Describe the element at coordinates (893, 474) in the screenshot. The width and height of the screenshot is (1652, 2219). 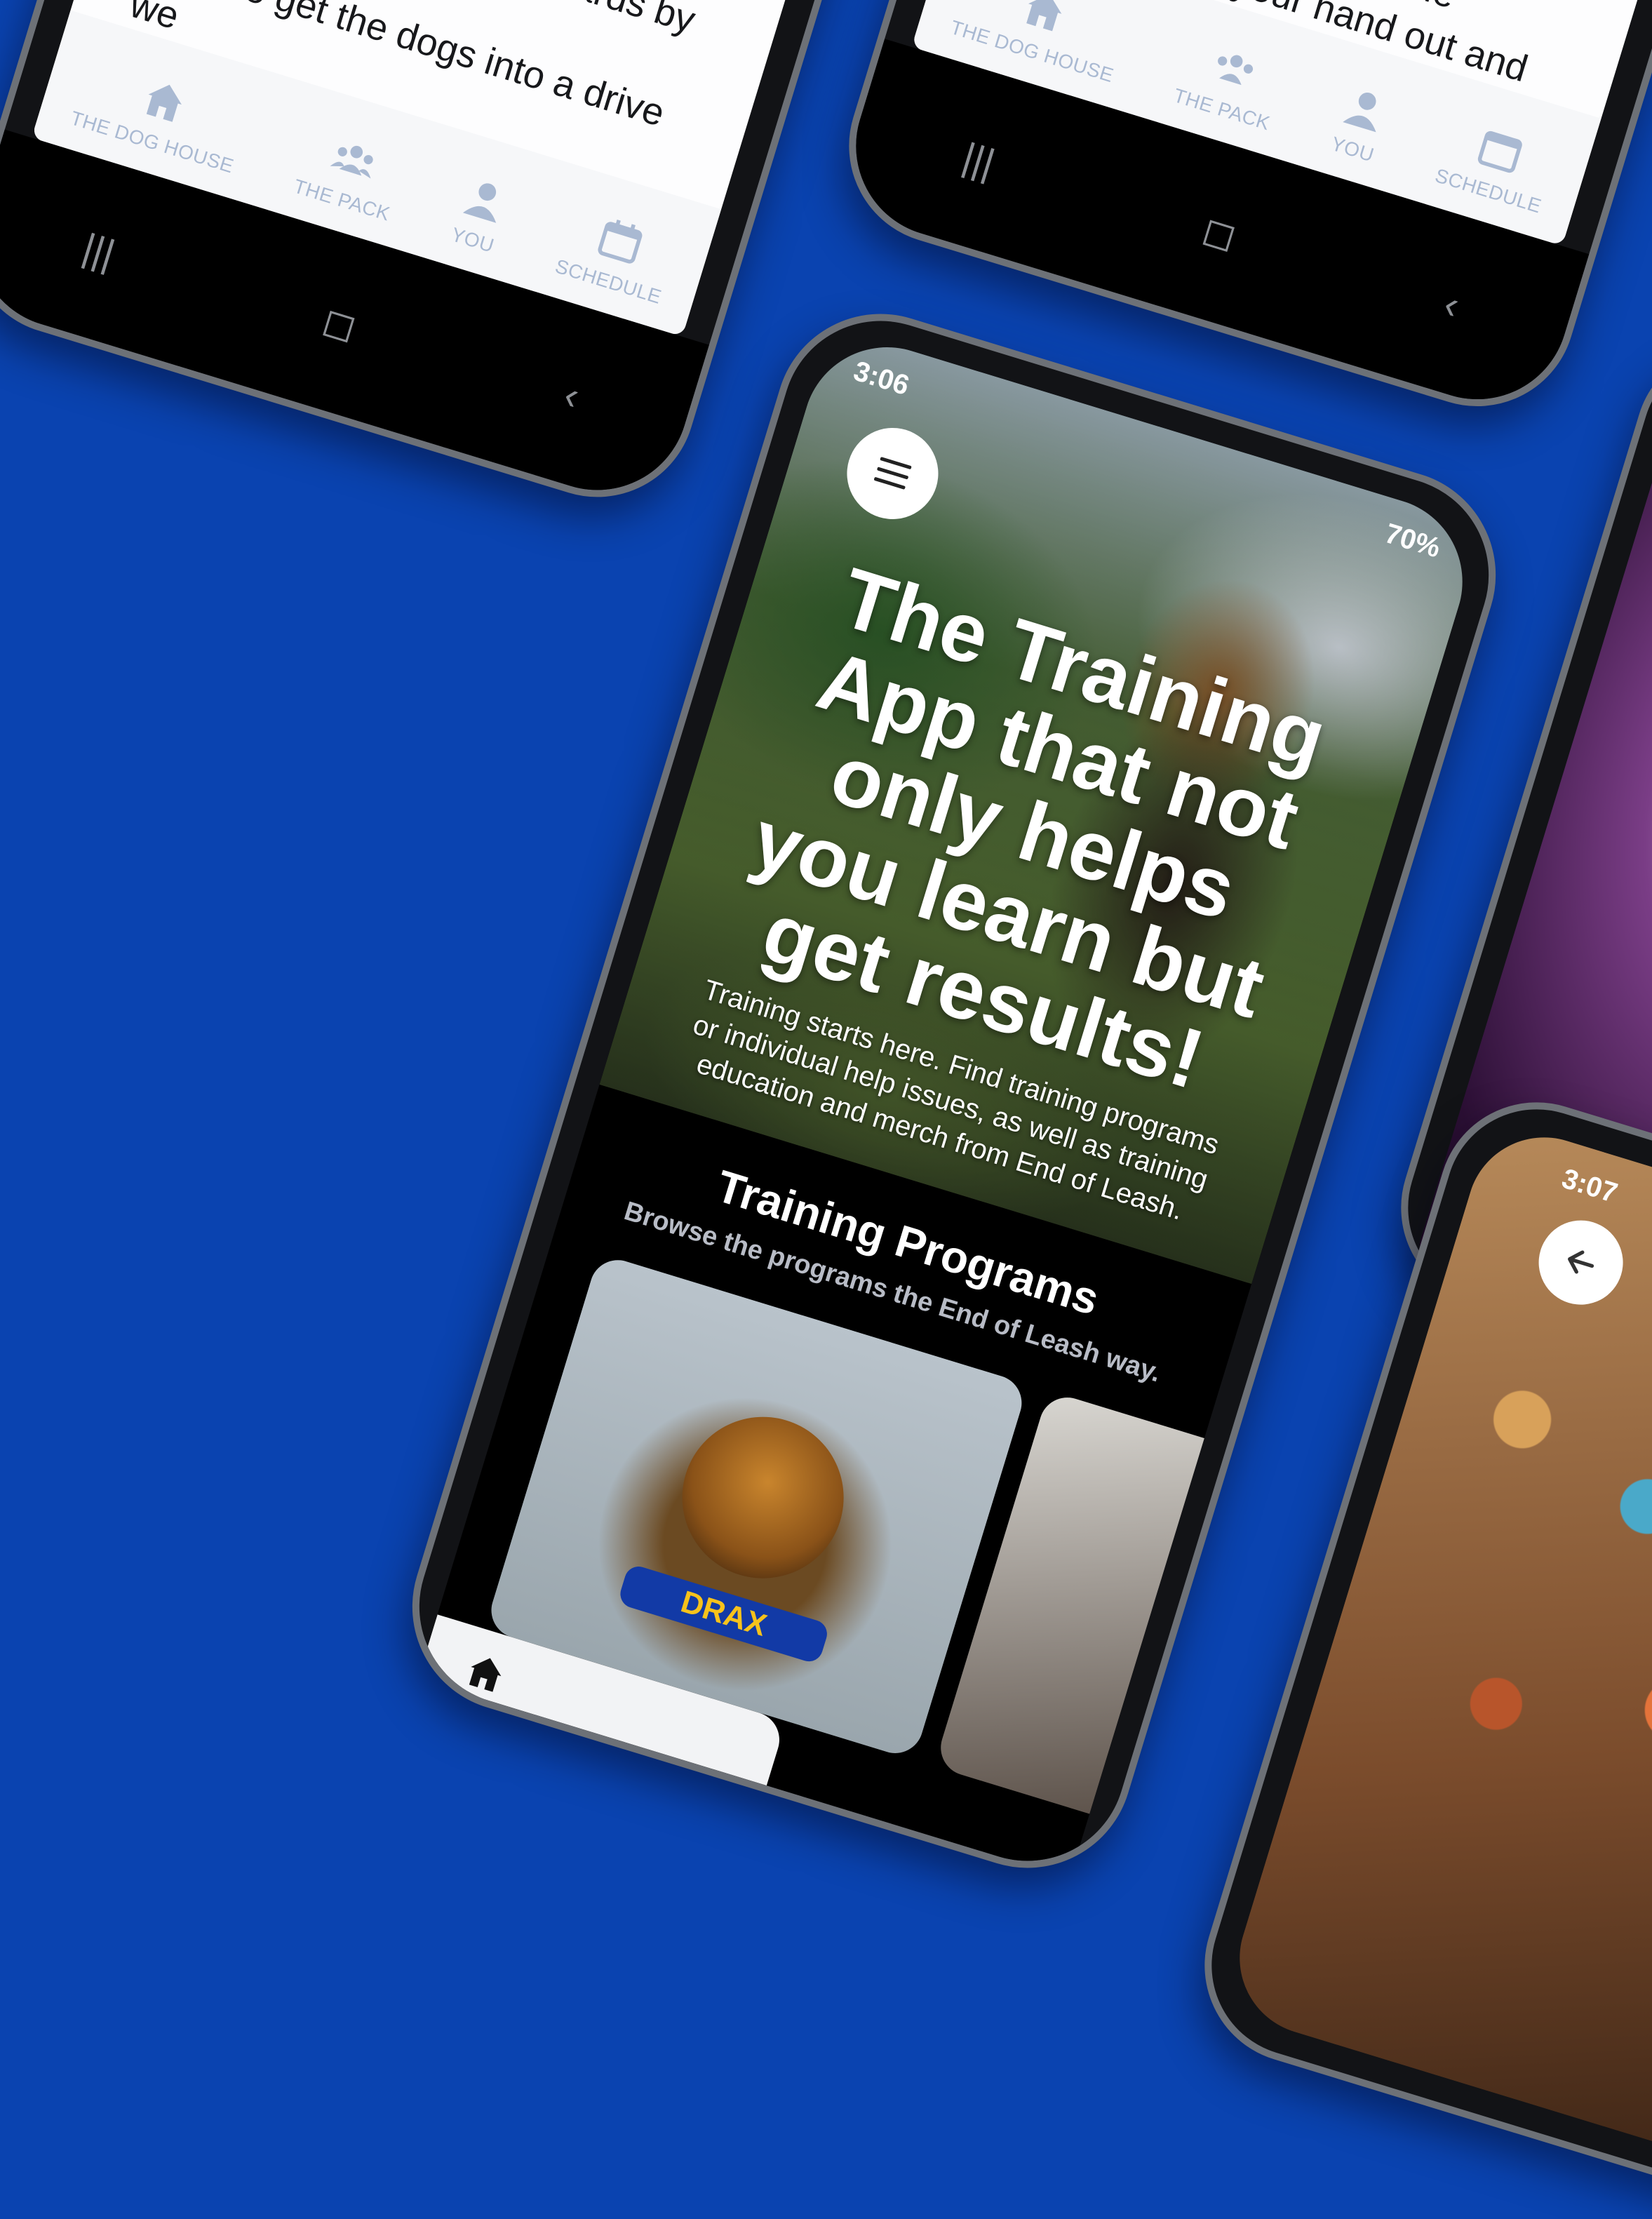
I see `hamburger-icon` at that location.